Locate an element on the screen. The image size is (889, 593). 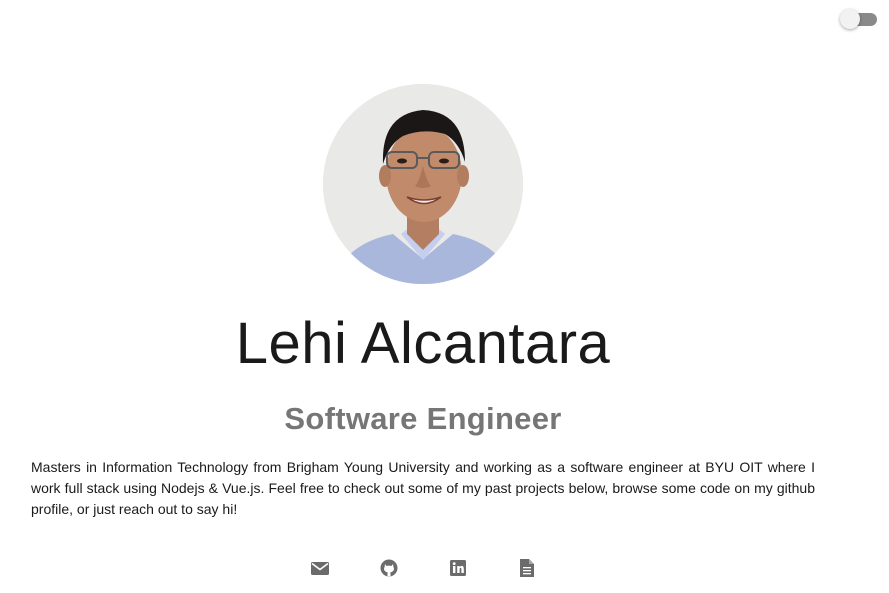
toggle-thumb is located at coordinates (850, 19).